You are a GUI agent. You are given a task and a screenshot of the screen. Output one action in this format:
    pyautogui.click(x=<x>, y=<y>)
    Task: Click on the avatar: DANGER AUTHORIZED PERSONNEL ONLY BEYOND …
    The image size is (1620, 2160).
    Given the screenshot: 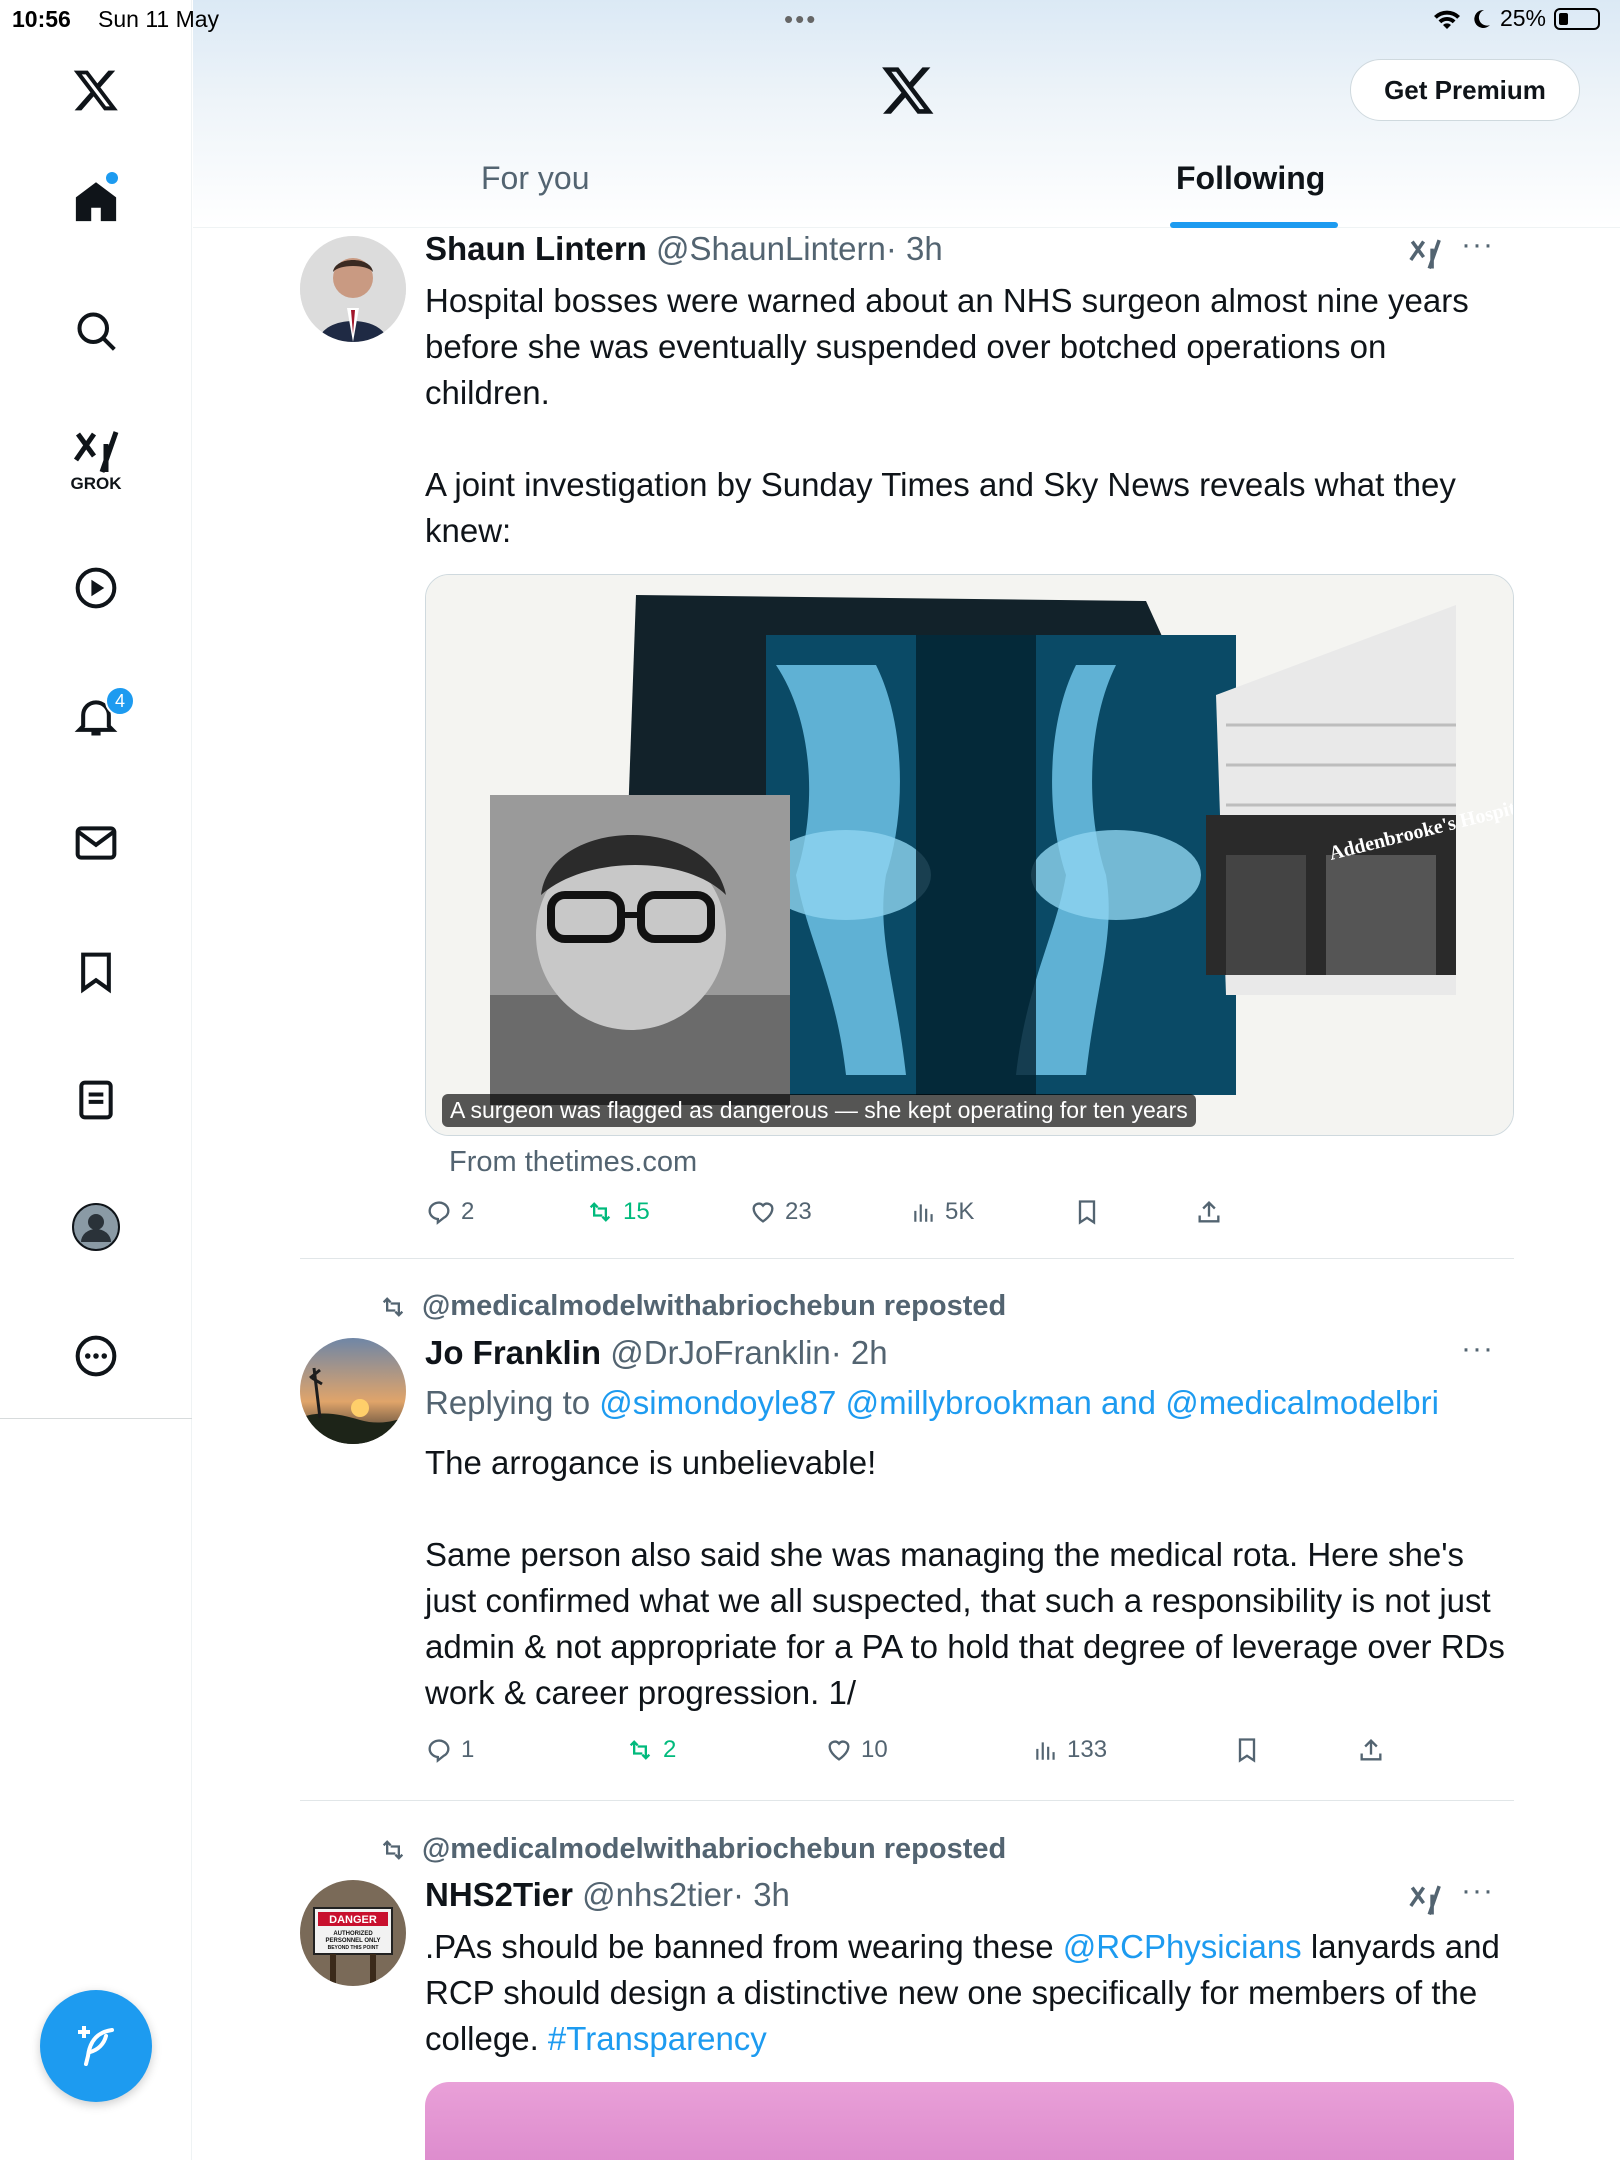 What is the action you would take?
    pyautogui.click(x=353, y=1933)
    